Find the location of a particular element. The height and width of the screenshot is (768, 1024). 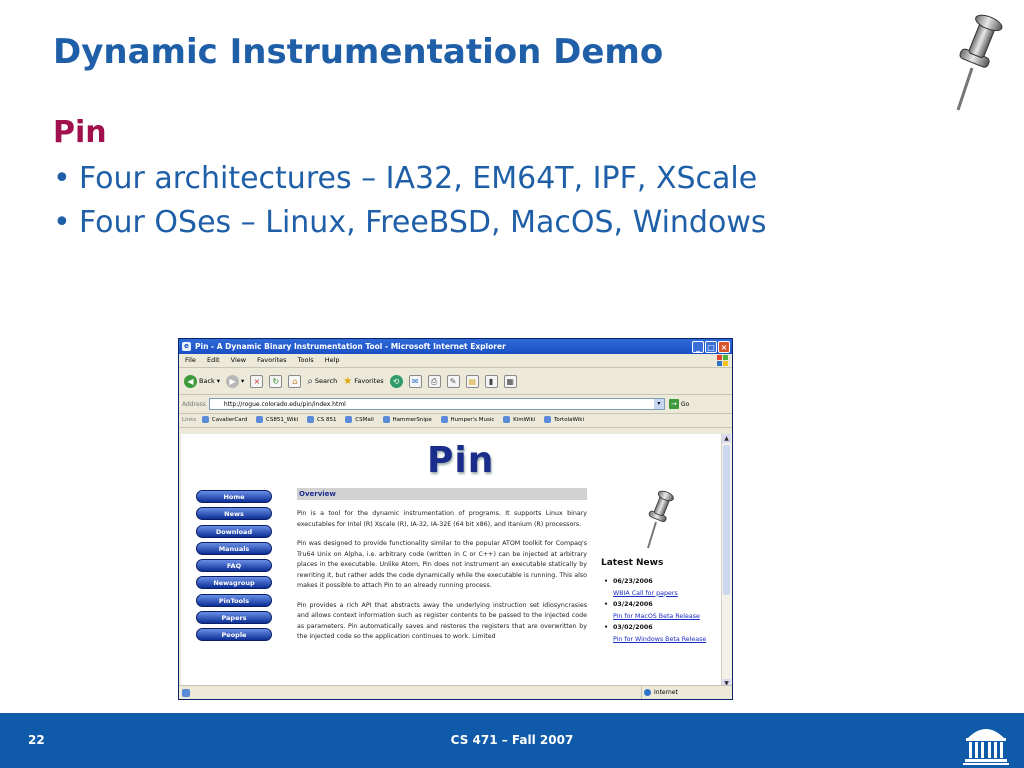

link-item: CSMail is located at coordinates (359, 419).